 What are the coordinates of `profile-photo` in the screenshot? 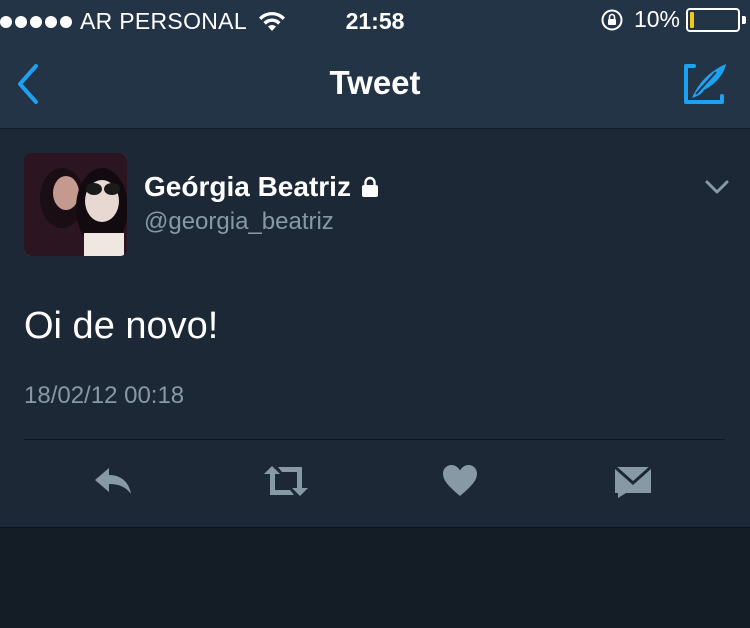 It's located at (75, 204).